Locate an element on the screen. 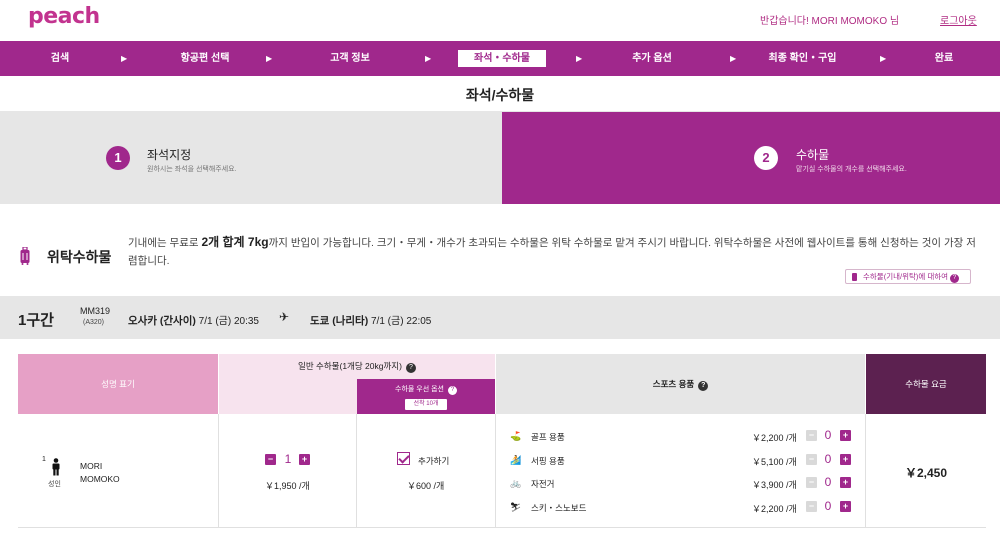  info-text-bold: 2개 합계 7kg is located at coordinates (235, 242).